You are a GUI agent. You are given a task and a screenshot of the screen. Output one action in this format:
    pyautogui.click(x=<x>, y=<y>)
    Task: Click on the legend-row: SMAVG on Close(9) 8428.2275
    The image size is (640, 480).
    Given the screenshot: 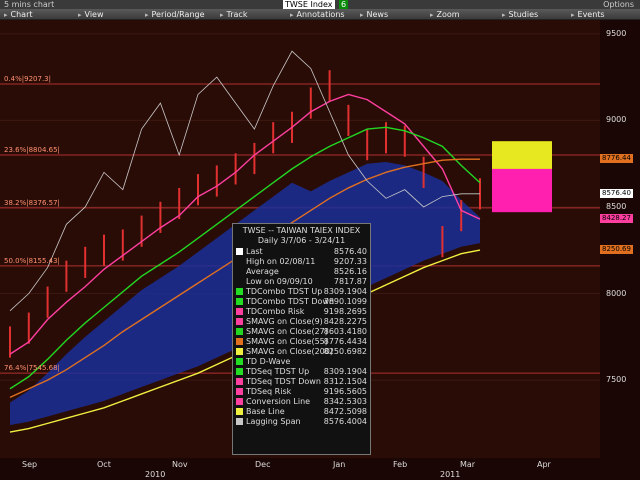 What is the action you would take?
    pyautogui.click(x=301, y=322)
    